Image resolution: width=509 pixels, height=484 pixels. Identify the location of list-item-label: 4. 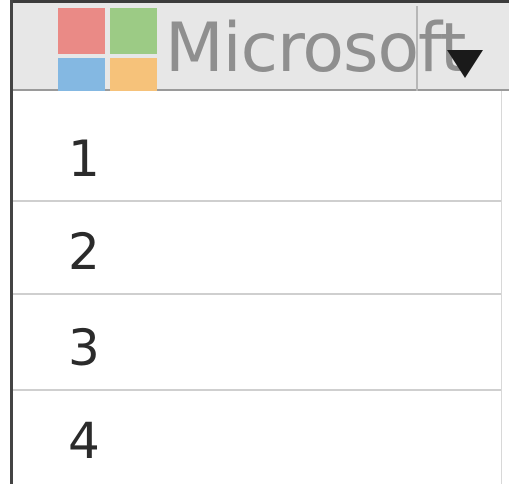
(84, 441).